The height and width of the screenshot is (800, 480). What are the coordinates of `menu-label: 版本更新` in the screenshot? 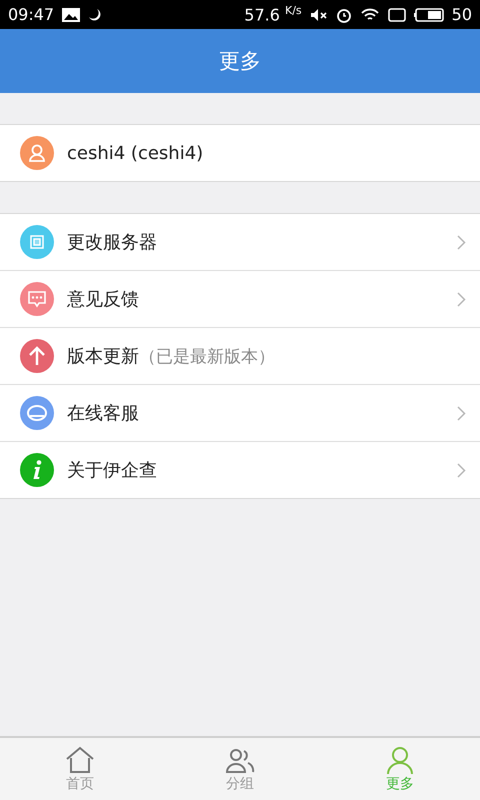 It's located at (103, 356).